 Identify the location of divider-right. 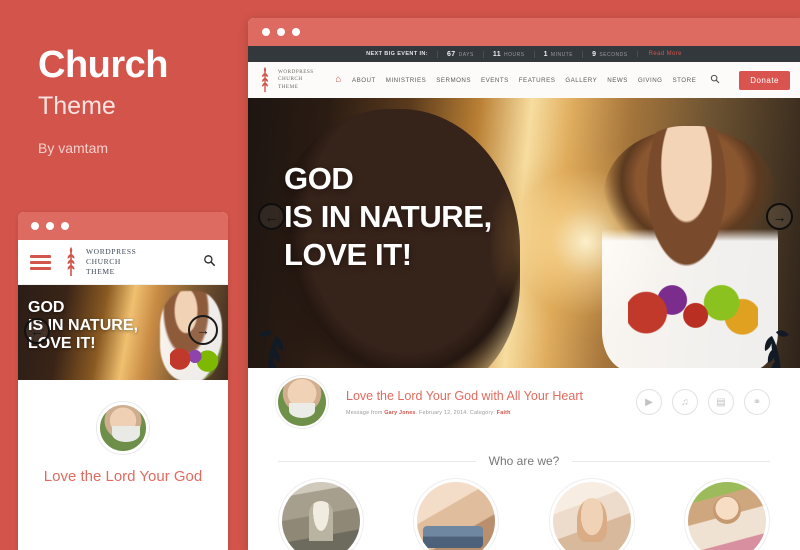
(671, 461).